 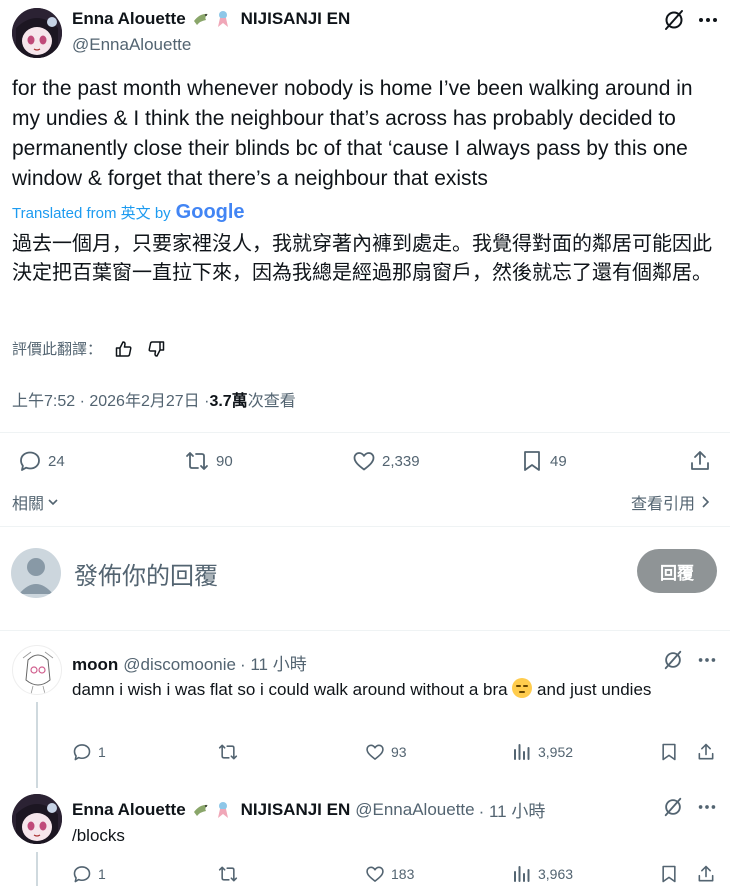 What do you see at coordinates (37, 33) in the screenshot?
I see `author-avatar` at bounding box center [37, 33].